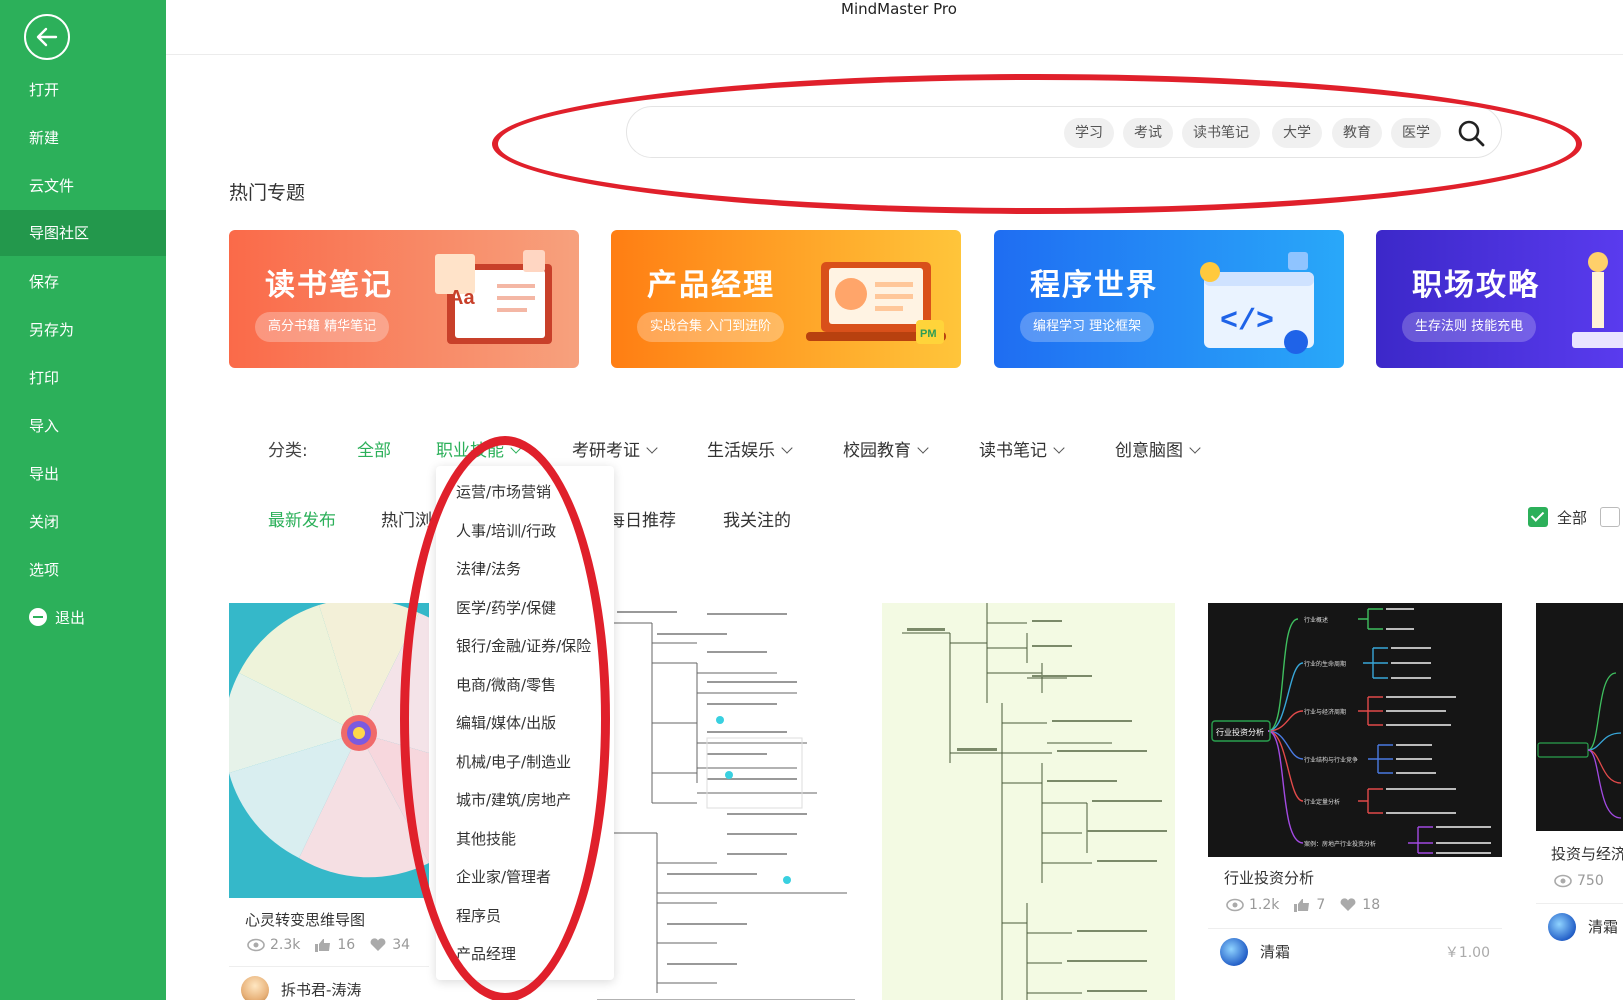 Image resolution: width=1623 pixels, height=1000 pixels. I want to click on category-exam: 考研考证, so click(615, 448).